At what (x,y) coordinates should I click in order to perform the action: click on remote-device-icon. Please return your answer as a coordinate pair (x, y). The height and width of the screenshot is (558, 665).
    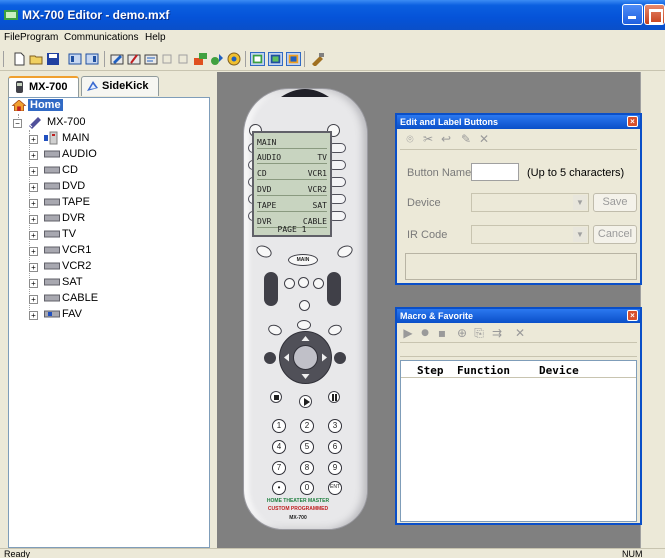
    Looking at the image, I should click on (35, 123).